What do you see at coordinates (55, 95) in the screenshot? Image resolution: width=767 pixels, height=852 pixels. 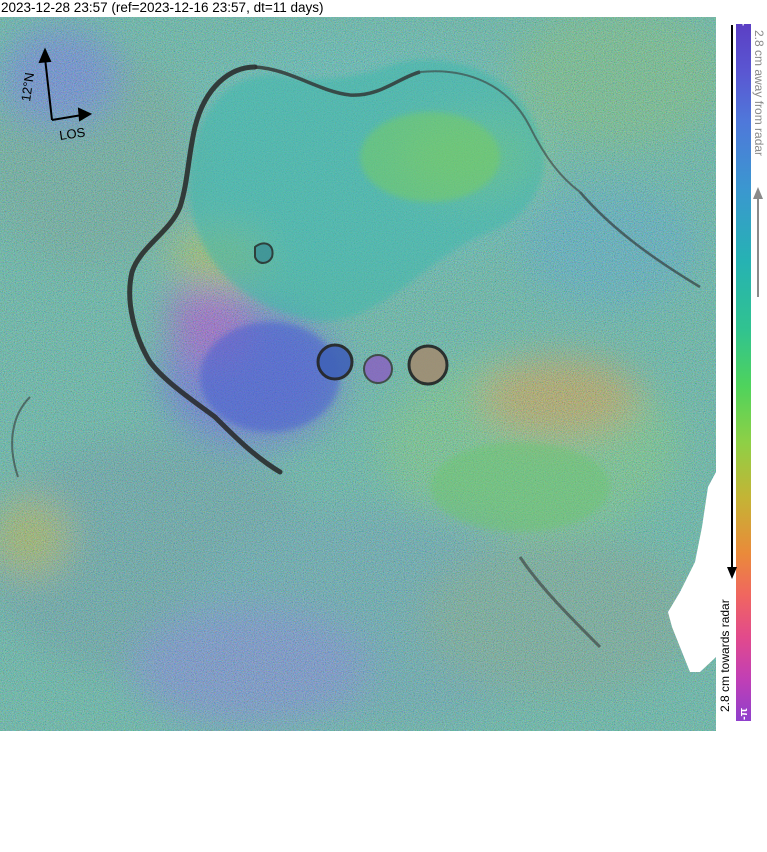 I see `compass-svg: 12°N LOS` at bounding box center [55, 95].